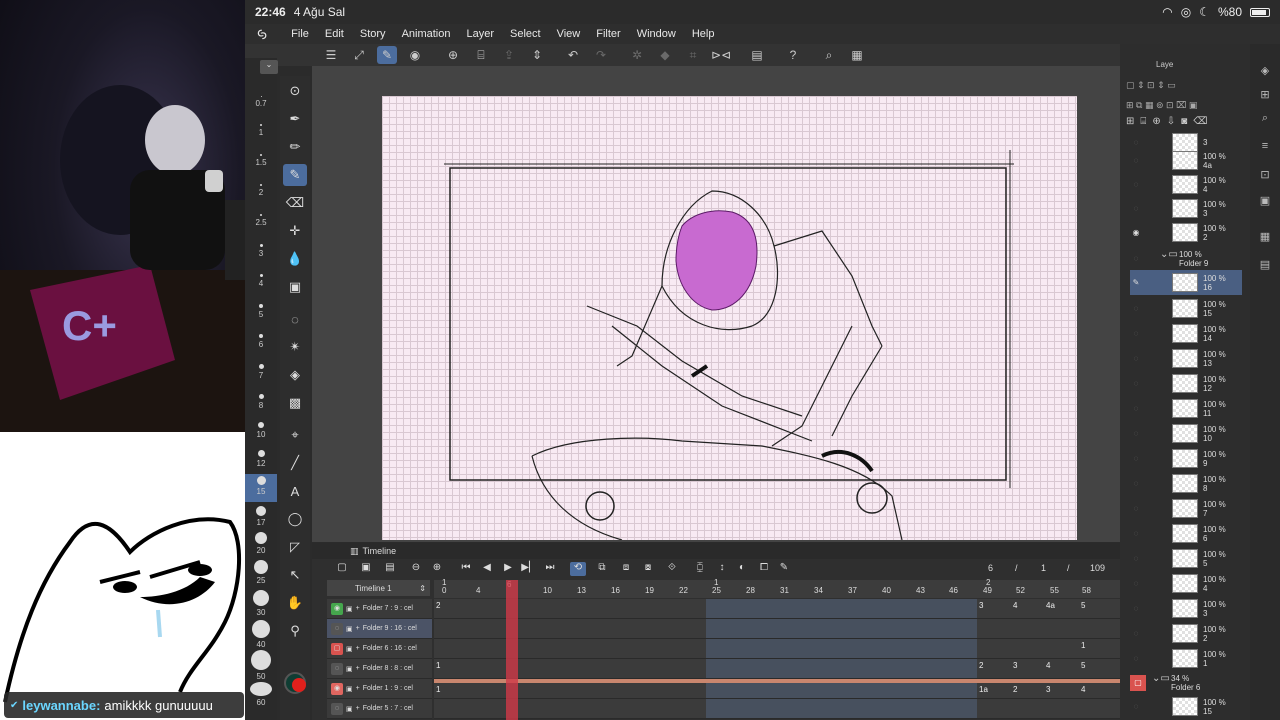 The height and width of the screenshot is (720, 1280). What do you see at coordinates (550, 569) in the screenshot?
I see `last-frame-icon: ⏭` at bounding box center [550, 569].